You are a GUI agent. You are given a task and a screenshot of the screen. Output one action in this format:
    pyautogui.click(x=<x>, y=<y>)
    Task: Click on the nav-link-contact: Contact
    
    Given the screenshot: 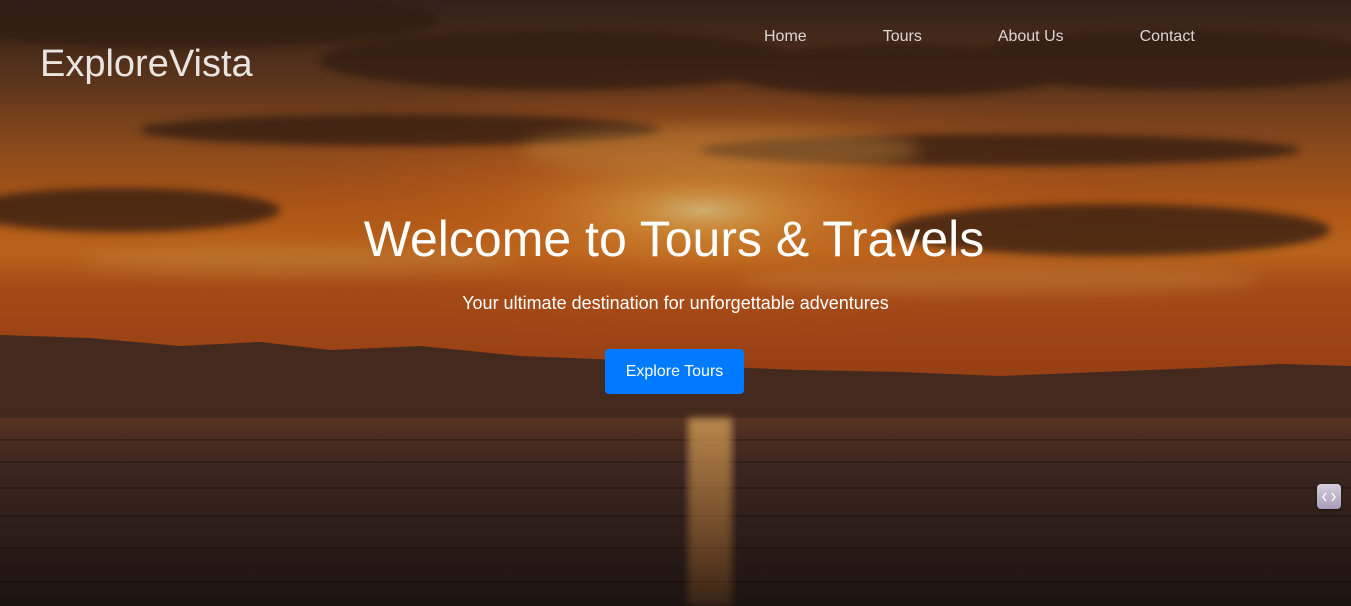 What is the action you would take?
    pyautogui.click(x=1167, y=37)
    